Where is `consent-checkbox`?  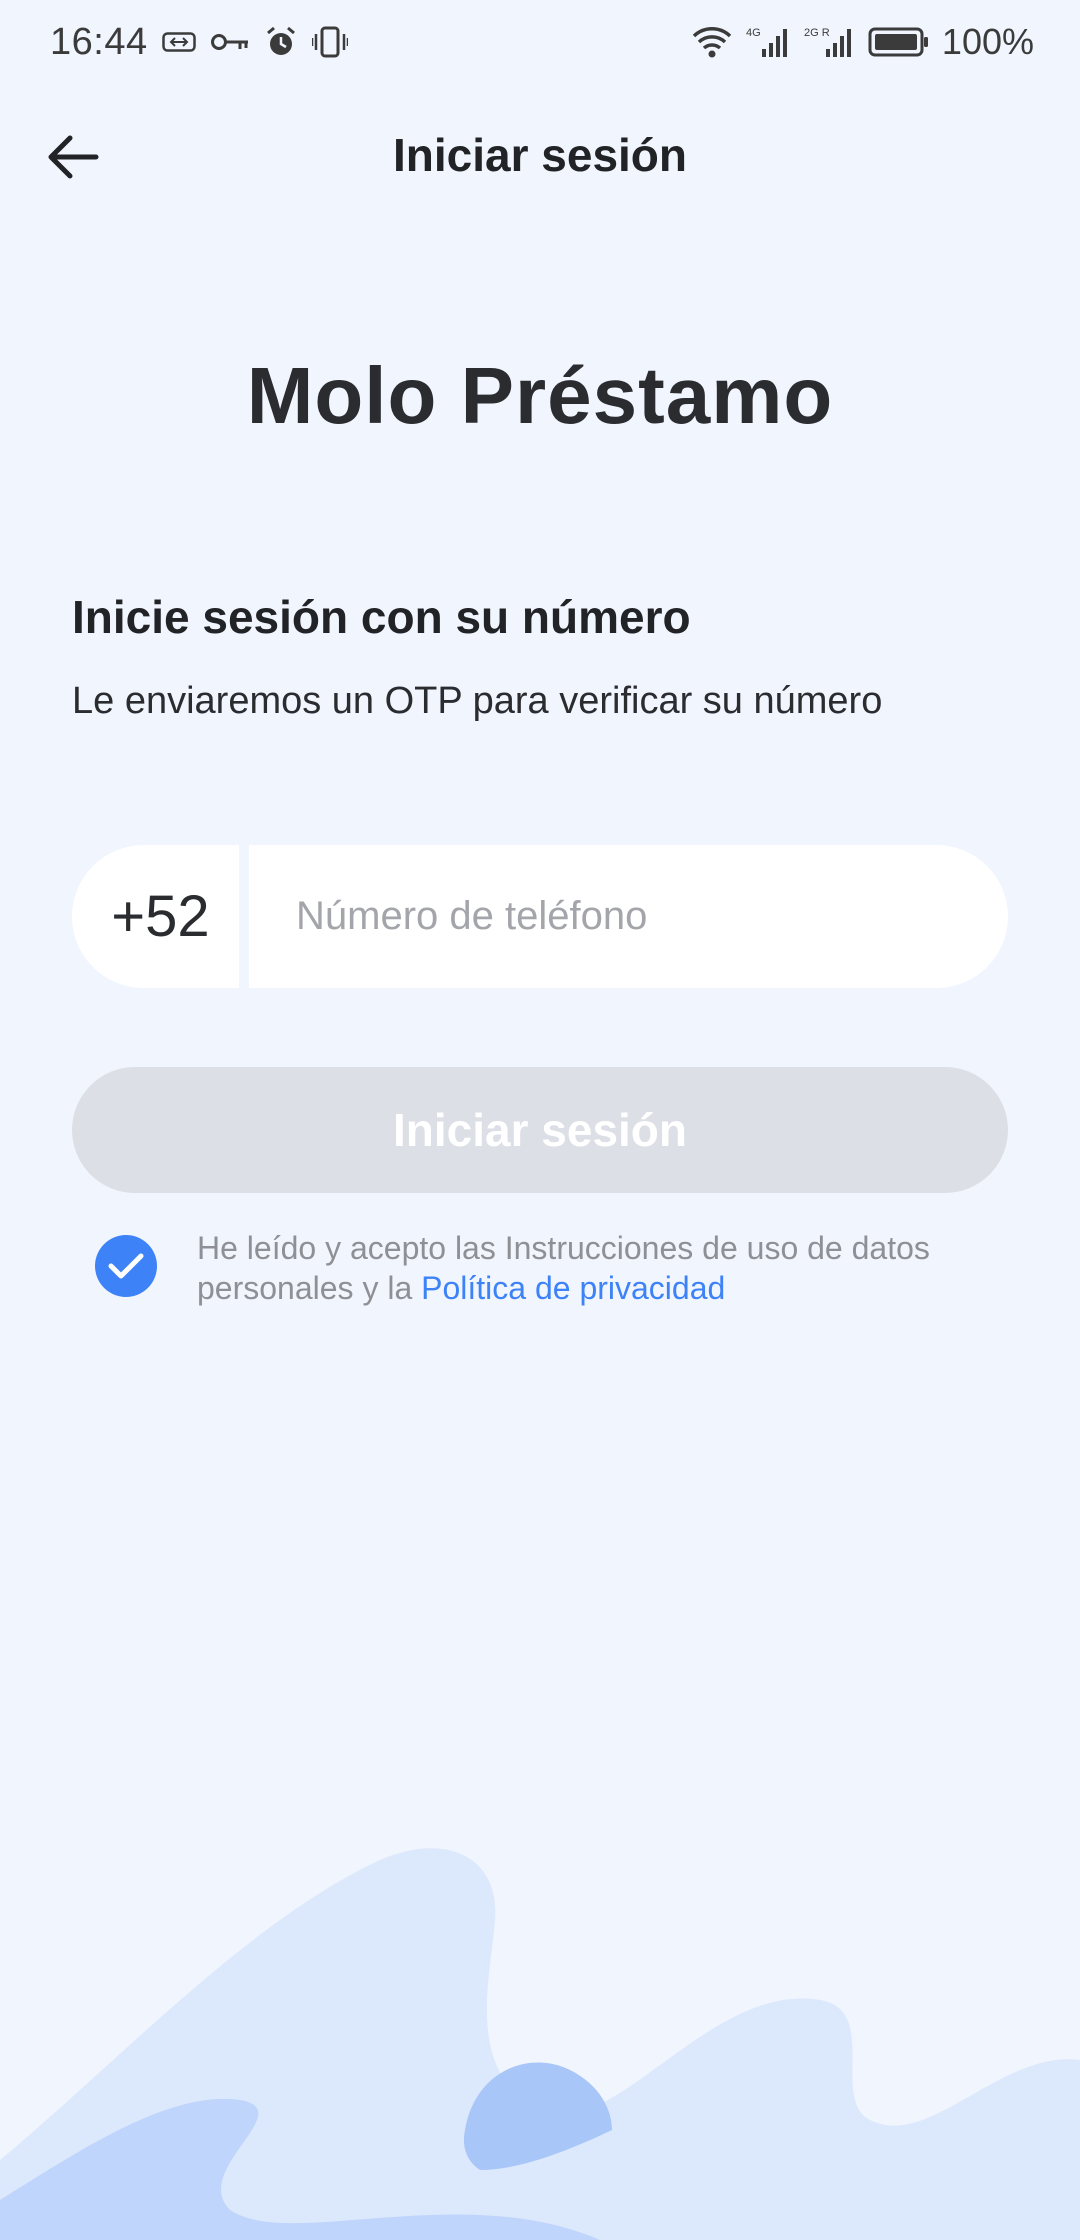 consent-checkbox is located at coordinates (126, 1266).